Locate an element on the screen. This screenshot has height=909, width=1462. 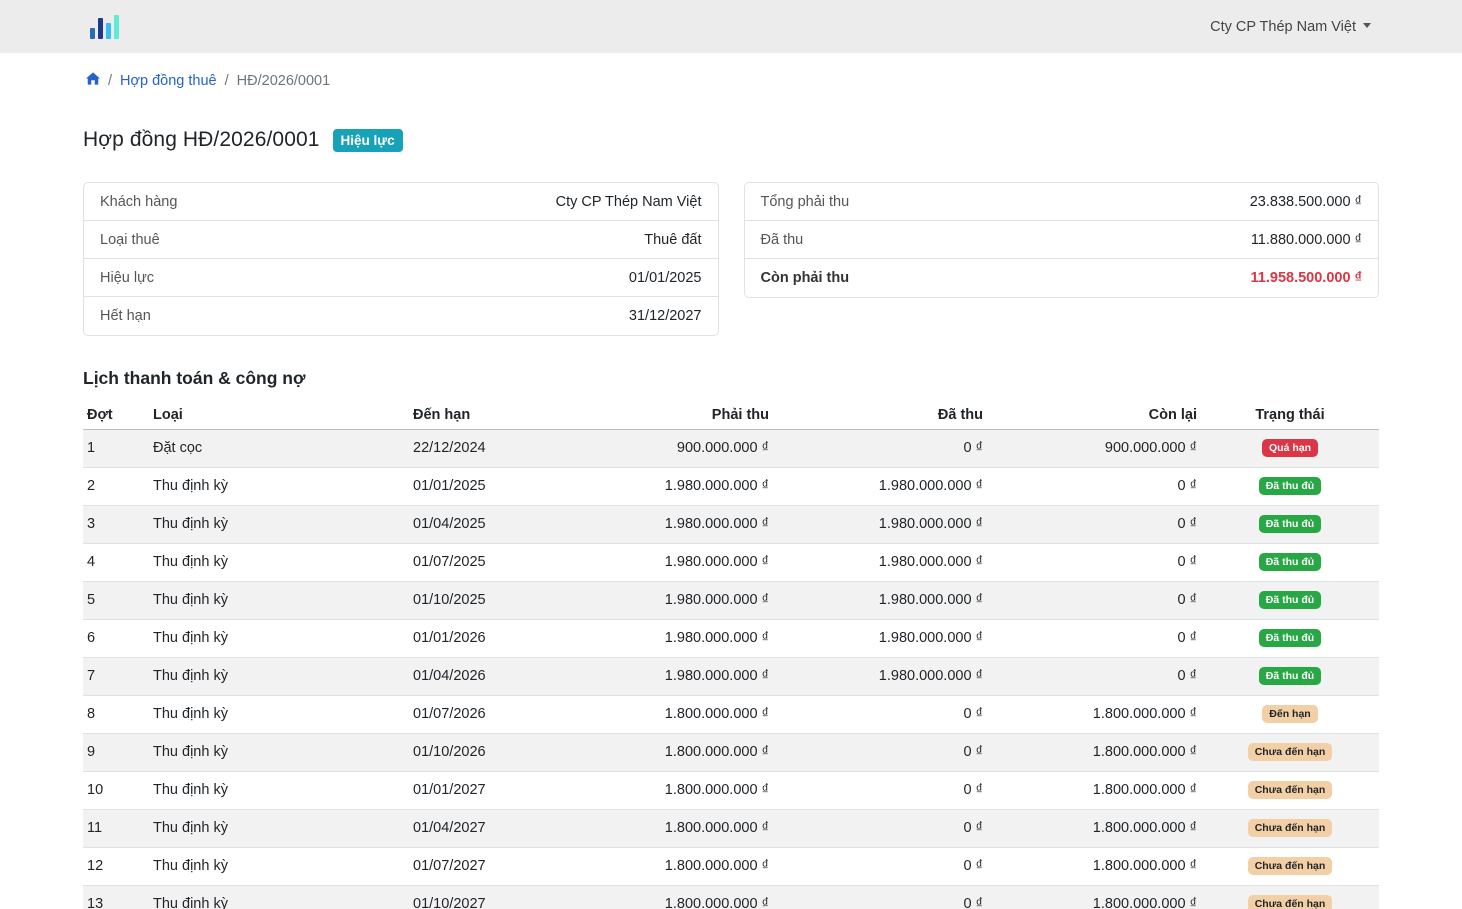
cell-due-date: 01/10/2025 is located at coordinates (475, 600).